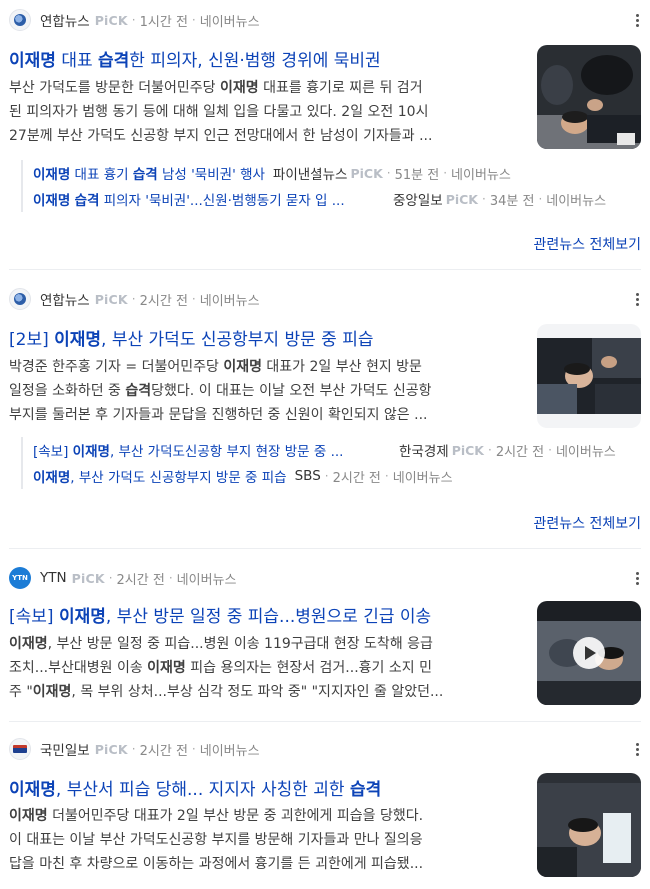 Image resolution: width=650 pixels, height=889 pixels. Describe the element at coordinates (325, 299) in the screenshot. I see `source-row: 연합뉴스 PiCK · 2시간 전 · 네이버뉴스` at that location.